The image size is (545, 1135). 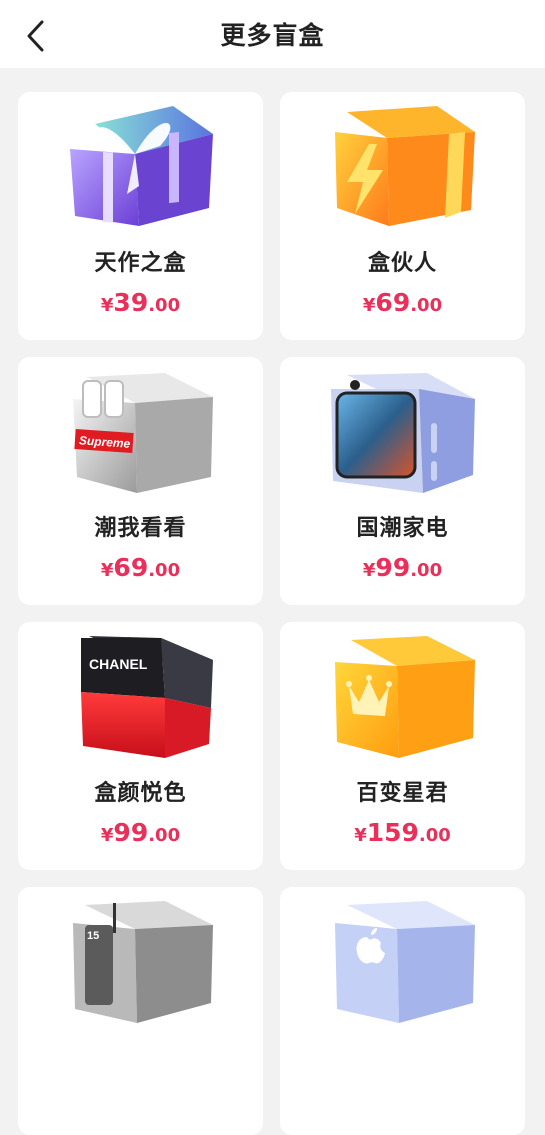 I want to click on product-card: 15, so click(x=140, y=1011).